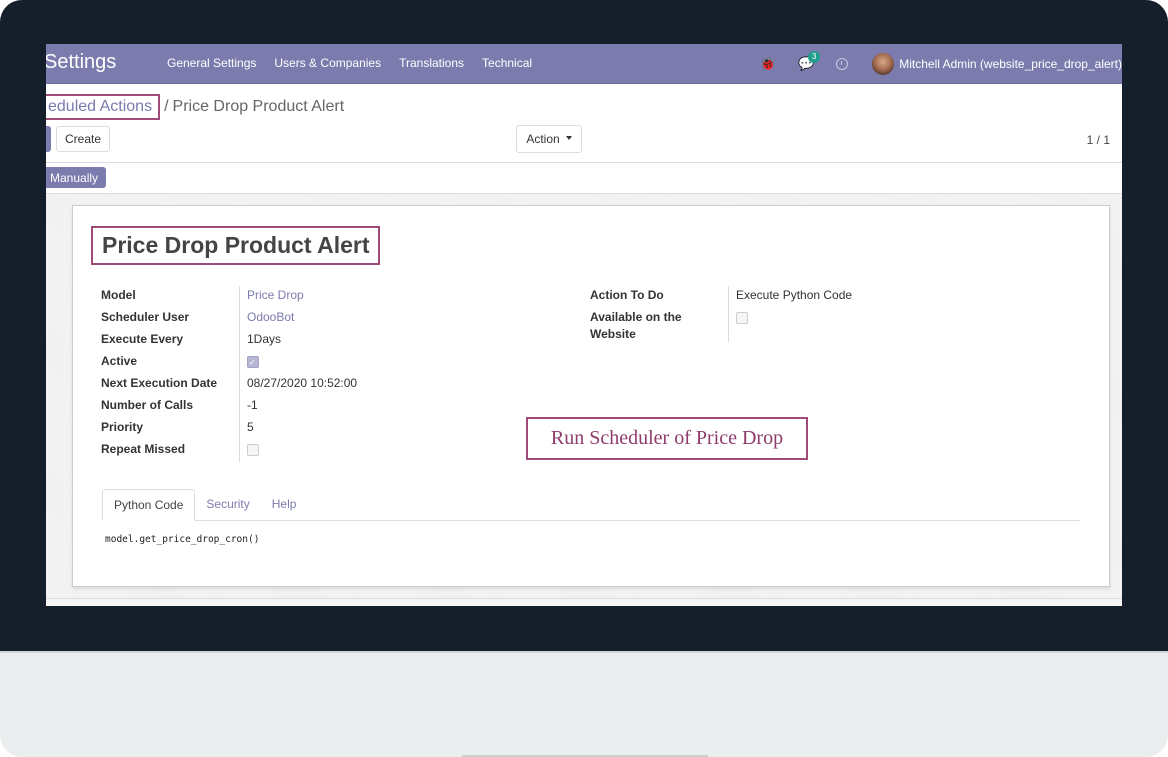 The height and width of the screenshot is (757, 1168). I want to click on field-label: Scheduler User, so click(145, 317).